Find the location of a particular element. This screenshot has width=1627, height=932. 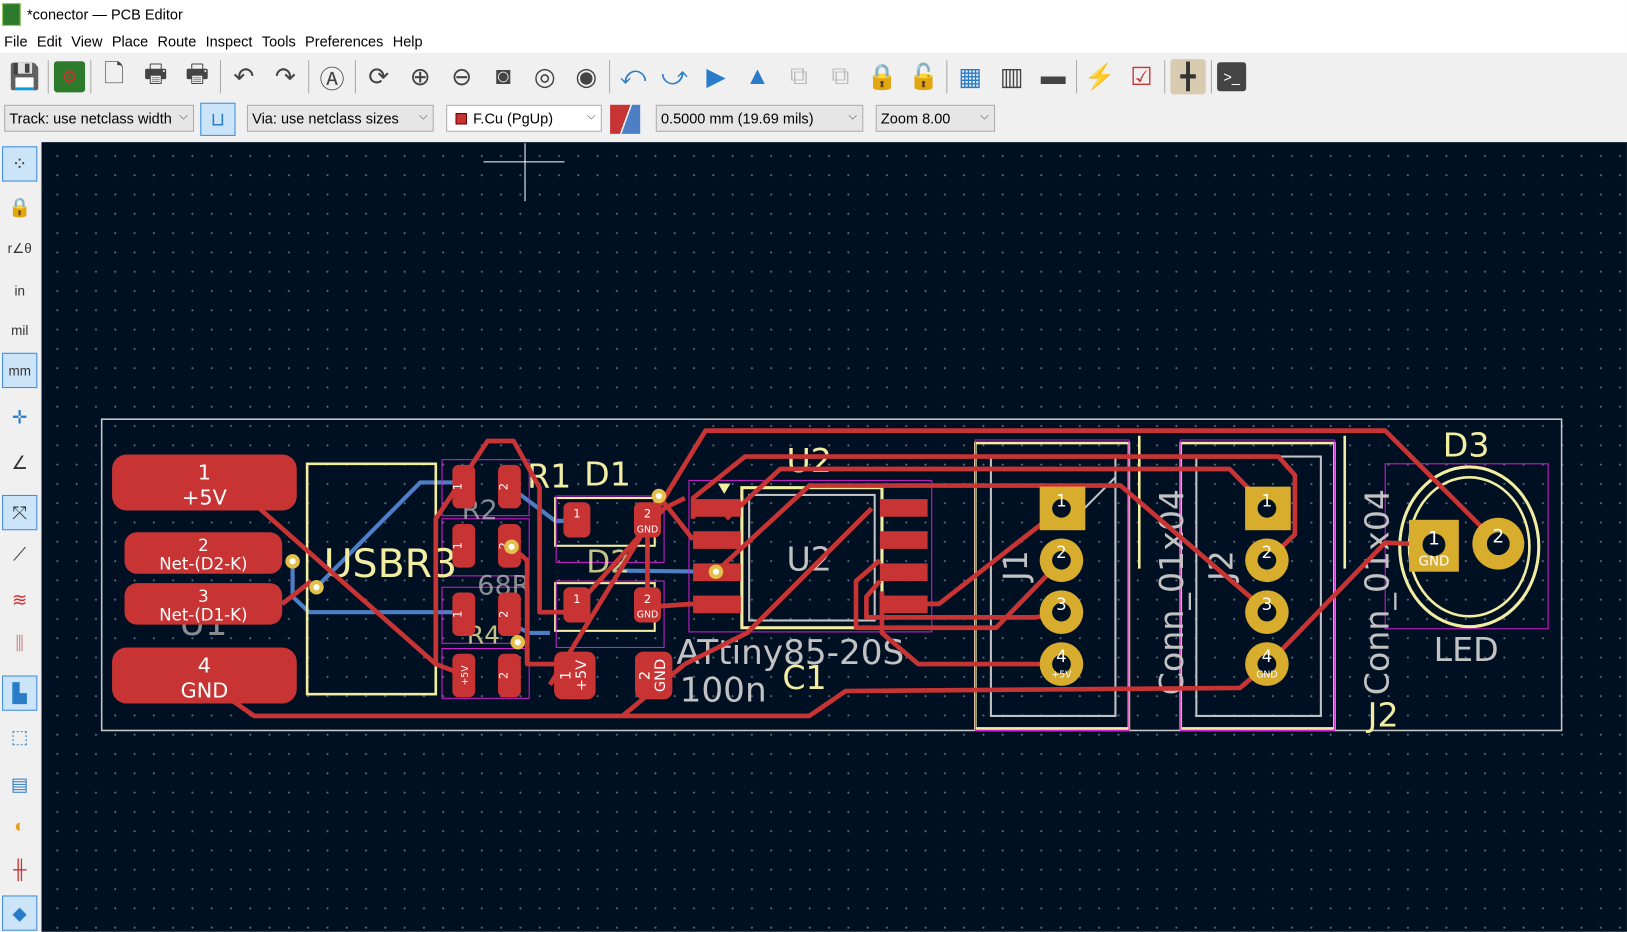

layer-pair-icon is located at coordinates (625, 119).